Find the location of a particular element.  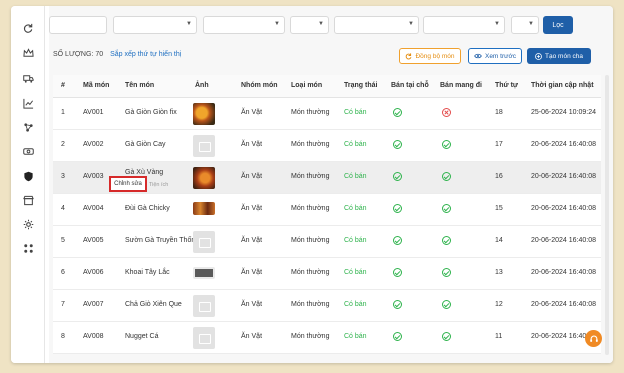

cell-name: Gà Xù Vàng is located at coordinates (144, 172).